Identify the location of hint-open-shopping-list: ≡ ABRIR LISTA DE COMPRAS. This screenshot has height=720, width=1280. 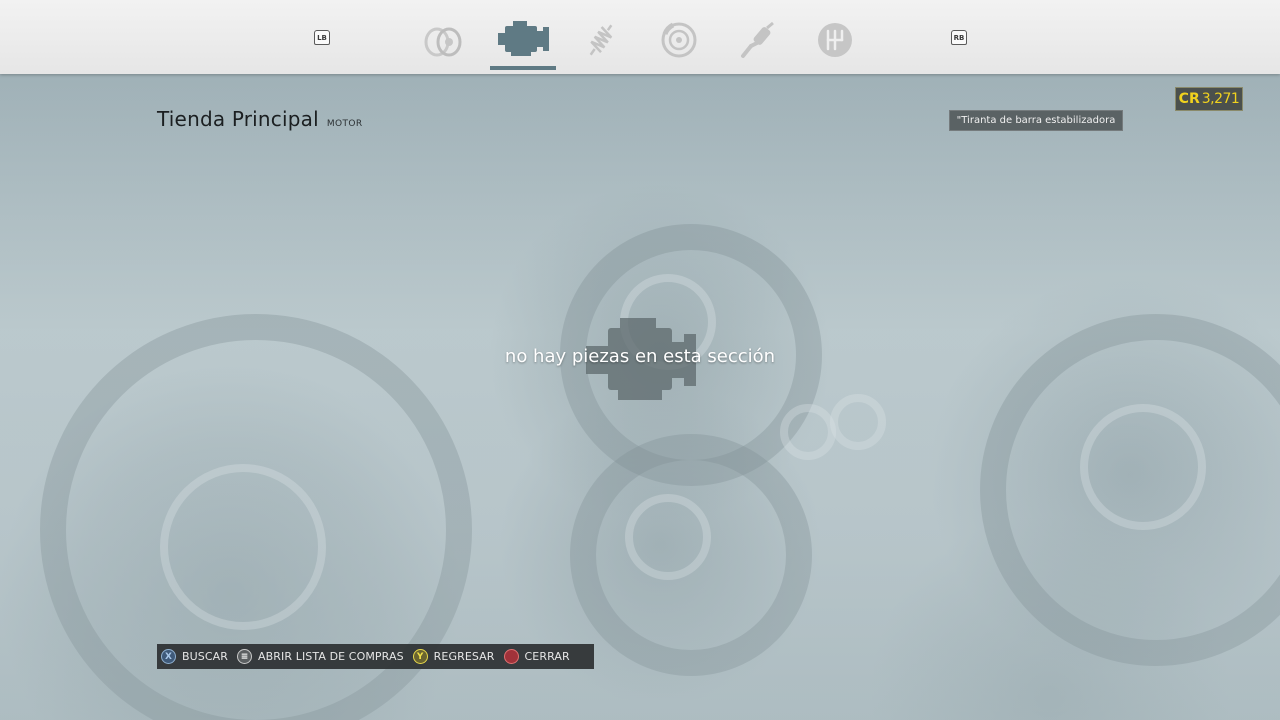
(320, 656).